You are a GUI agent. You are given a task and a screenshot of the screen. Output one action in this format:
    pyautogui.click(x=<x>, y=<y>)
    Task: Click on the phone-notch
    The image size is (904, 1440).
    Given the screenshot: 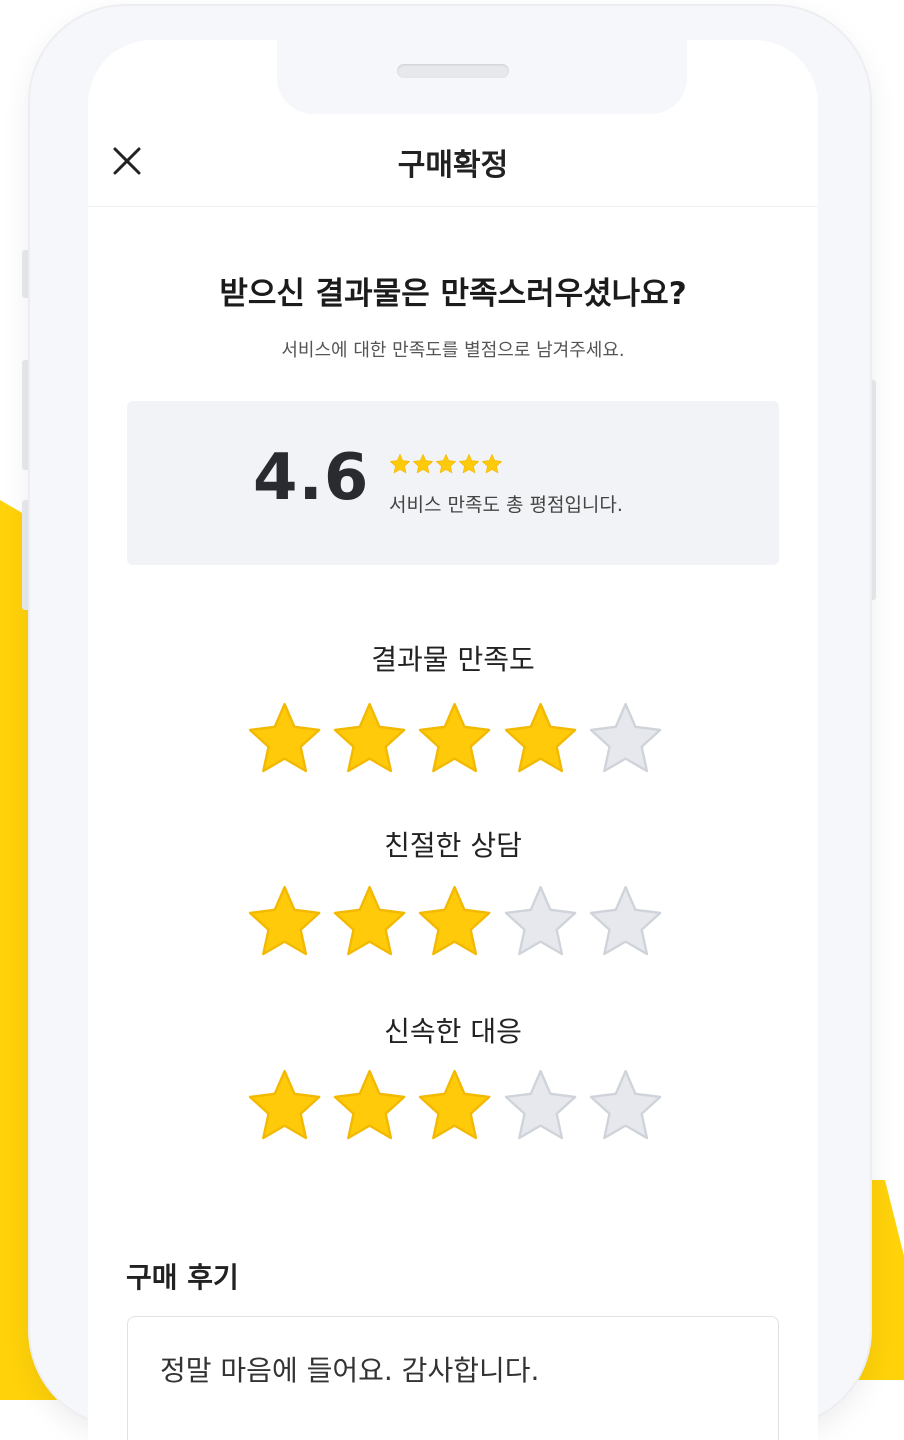 What is the action you would take?
    pyautogui.click(x=482, y=60)
    